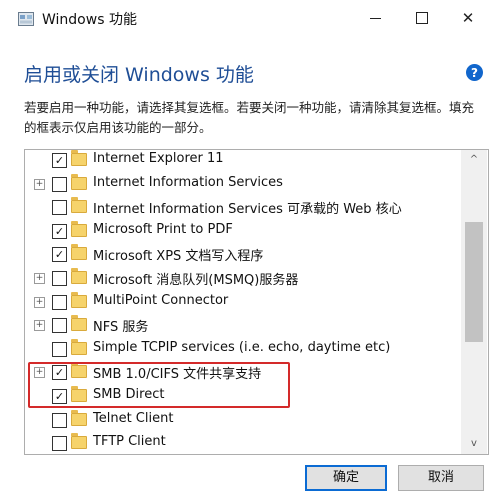 The image size is (491, 492). I want to click on feature-label: Microsoft XPS 文档写入程序, so click(178, 257).